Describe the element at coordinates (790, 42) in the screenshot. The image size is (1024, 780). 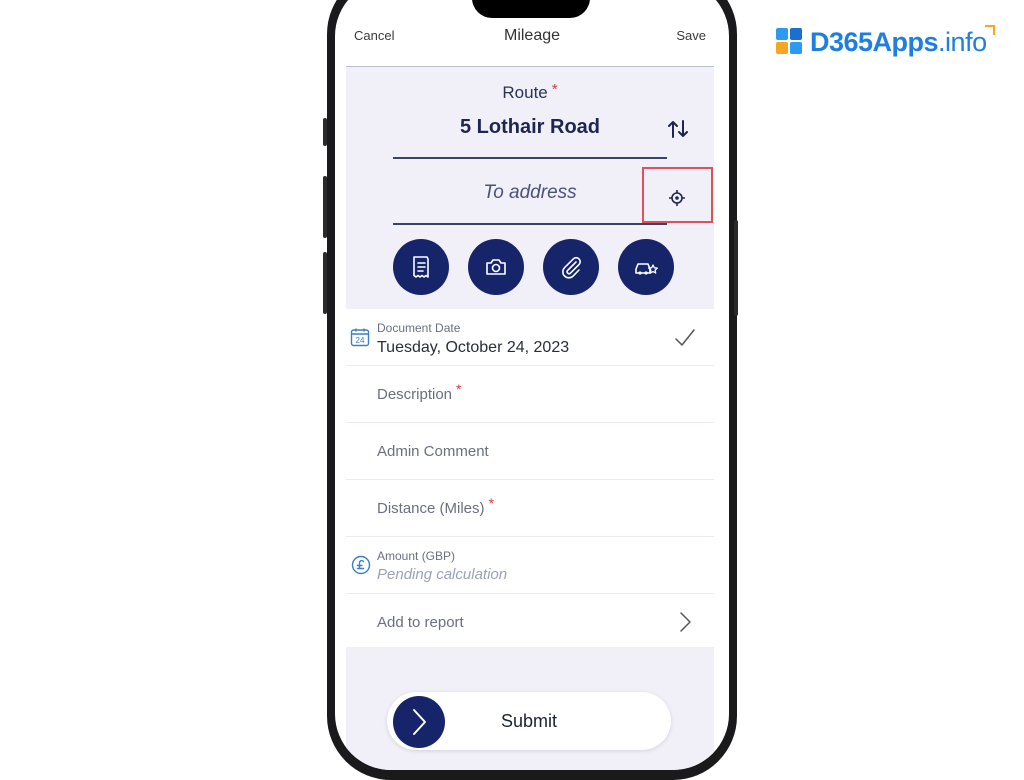
I see `logo-mark-icon` at that location.